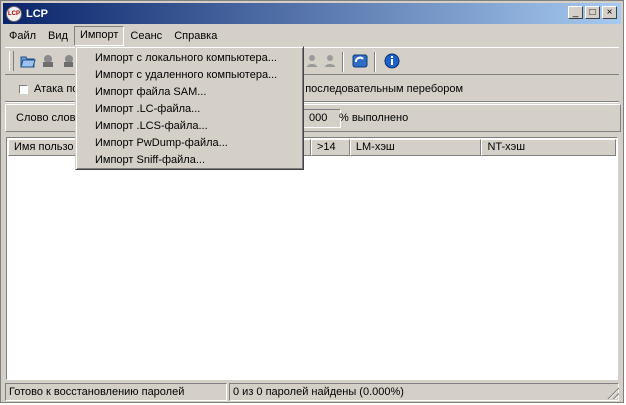  Describe the element at coordinates (424, 392) in the screenshot. I see `status-found: 0 из 0 паролей найдены (0.000%)` at that location.